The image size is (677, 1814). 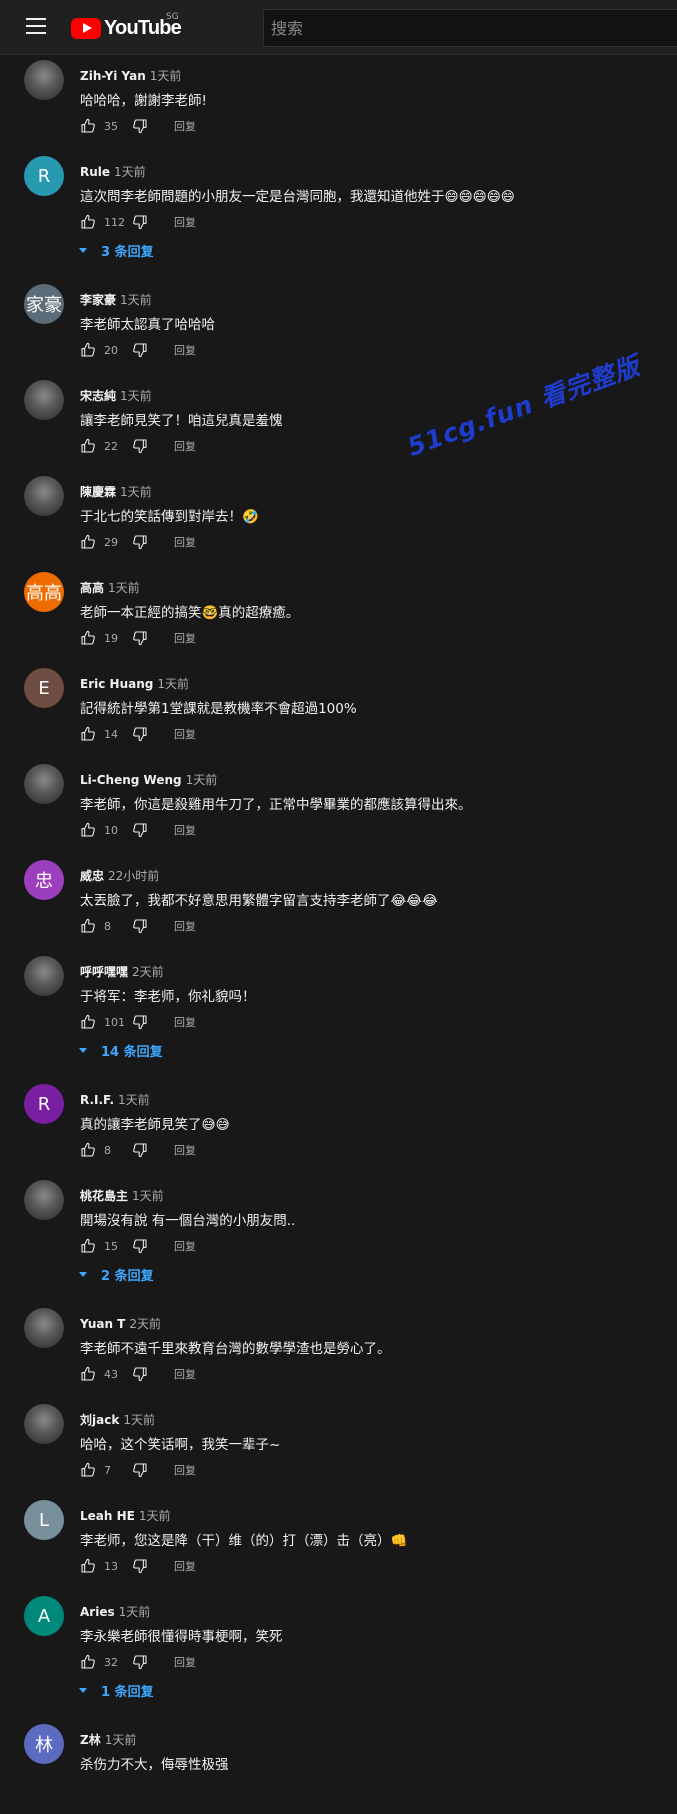 What do you see at coordinates (116, 1274) in the screenshot?
I see `view-replies-button: 2 条回复` at bounding box center [116, 1274].